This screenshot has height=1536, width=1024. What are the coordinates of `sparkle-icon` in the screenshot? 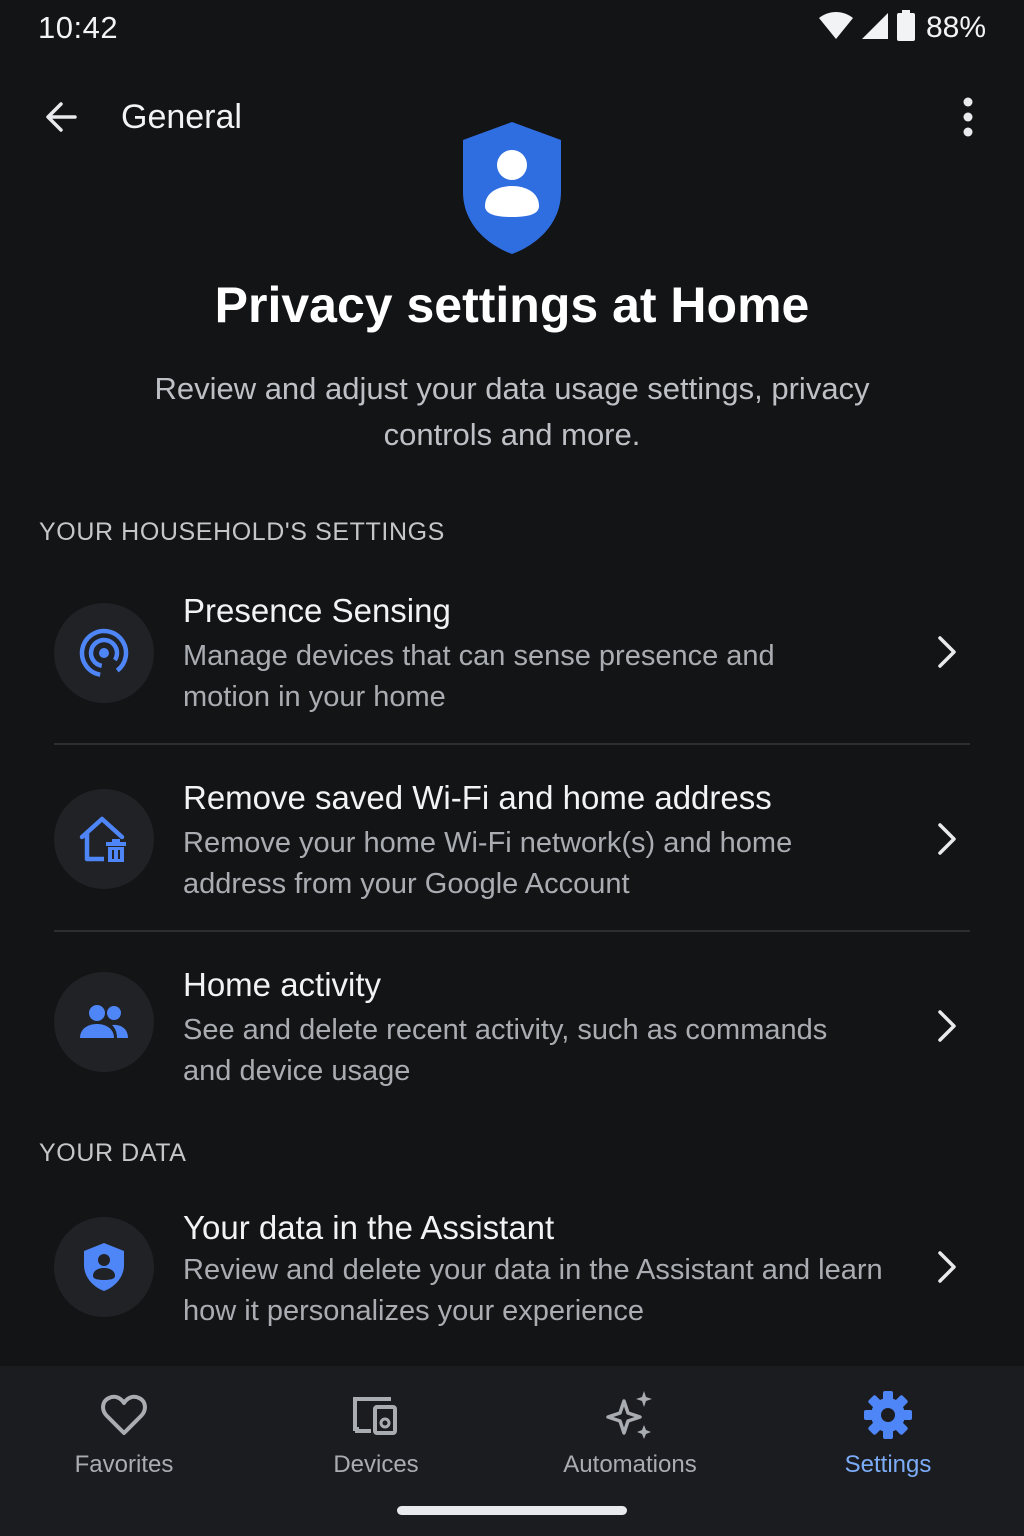 It's located at (630, 1415).